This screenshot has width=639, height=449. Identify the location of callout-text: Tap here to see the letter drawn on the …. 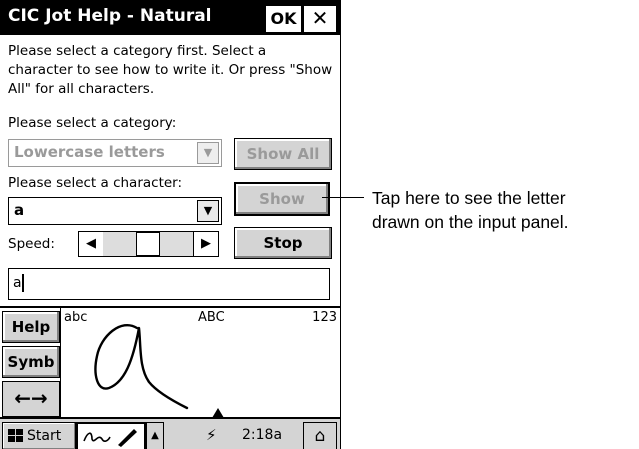
(470, 210).